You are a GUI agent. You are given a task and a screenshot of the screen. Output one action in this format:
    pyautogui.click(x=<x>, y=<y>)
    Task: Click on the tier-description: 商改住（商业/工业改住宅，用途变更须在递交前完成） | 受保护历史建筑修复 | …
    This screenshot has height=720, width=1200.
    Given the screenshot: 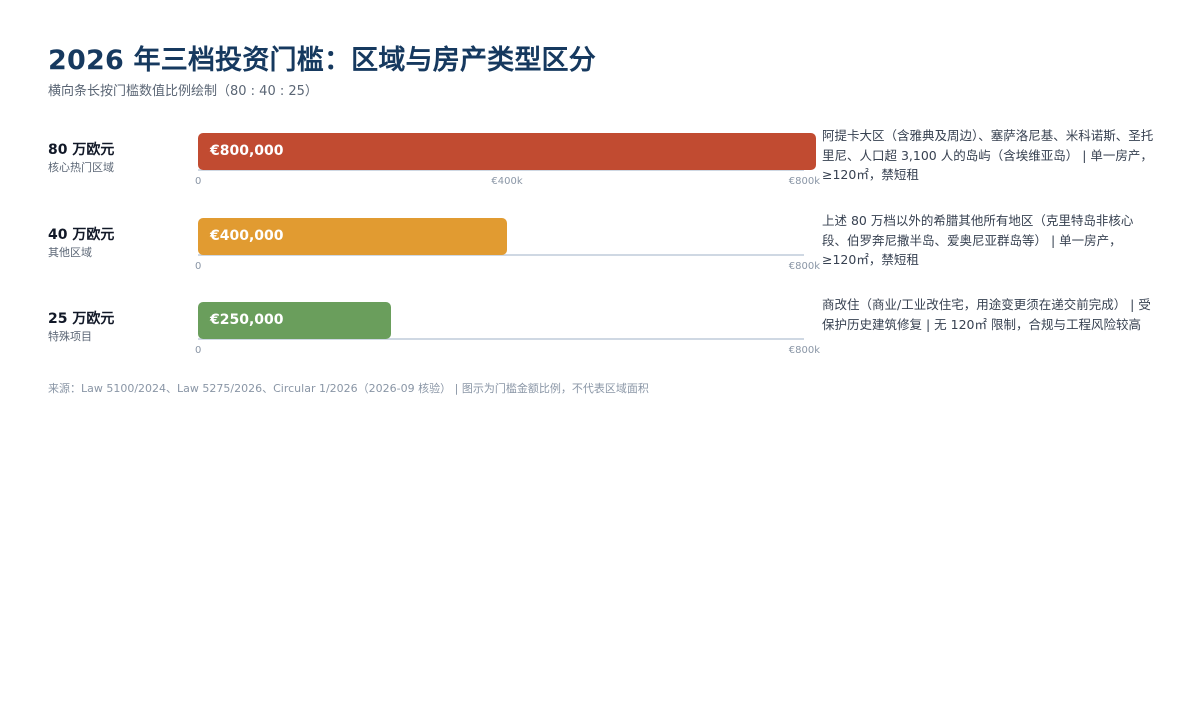 What is the action you would take?
    pyautogui.click(x=986, y=314)
    